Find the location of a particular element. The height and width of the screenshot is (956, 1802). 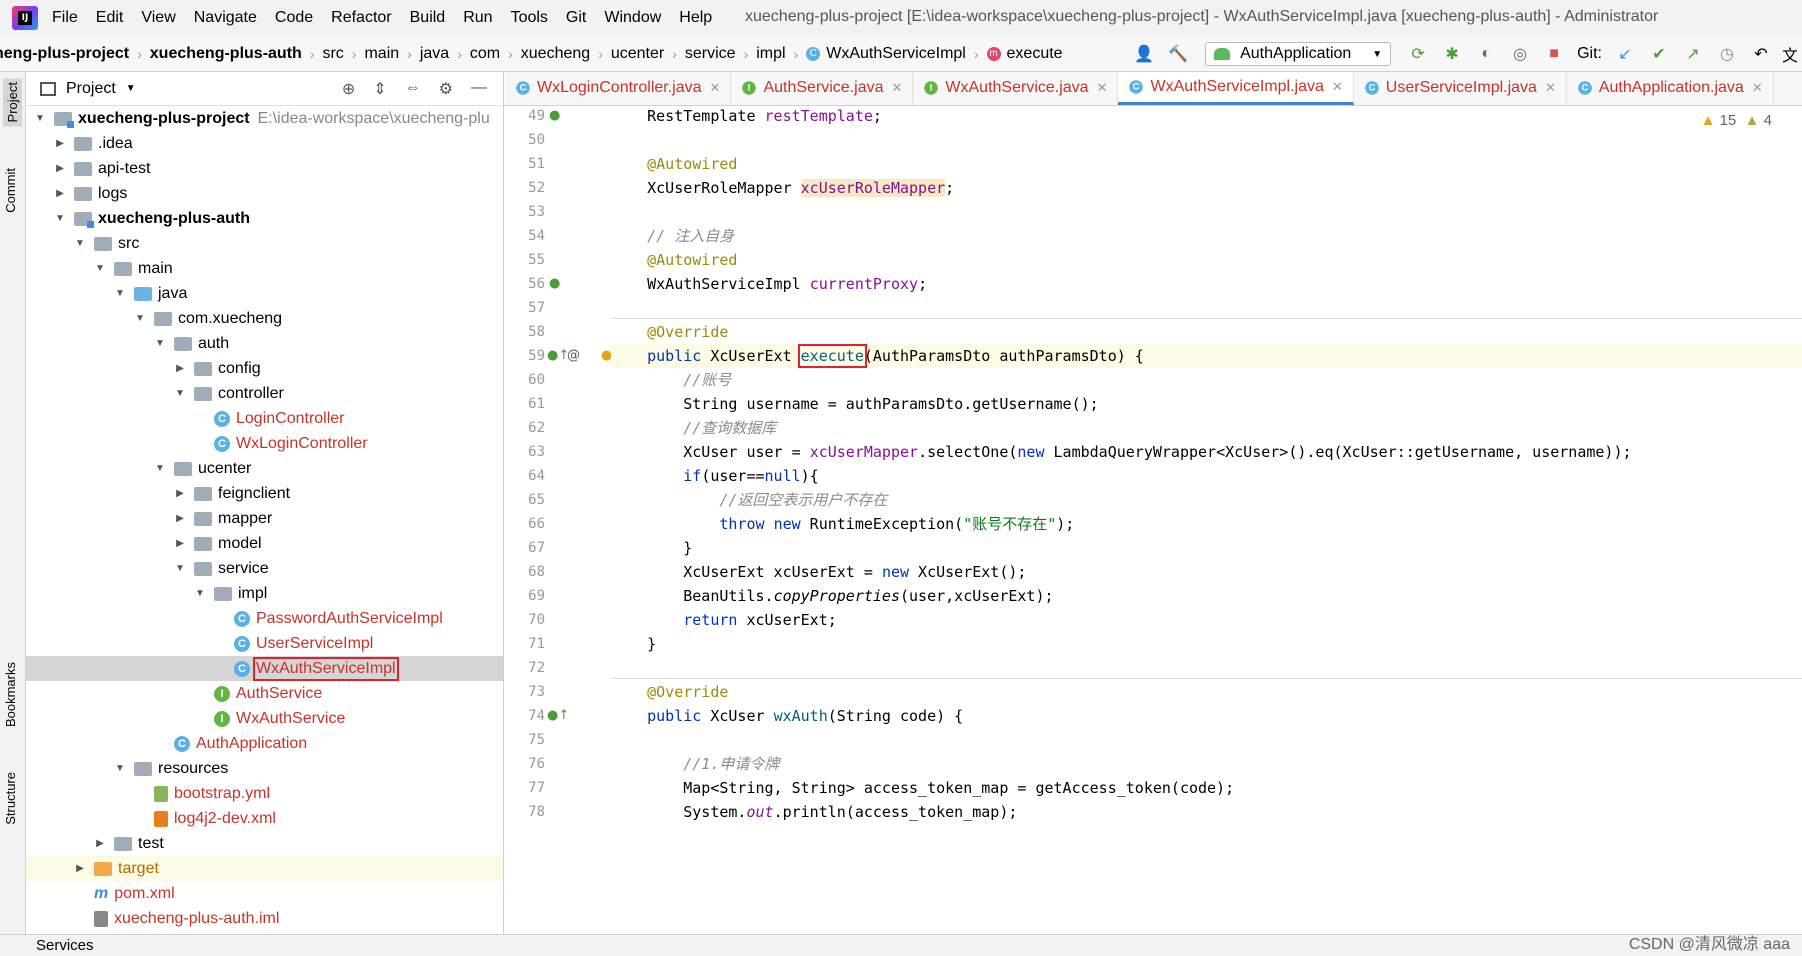

code-line: return xcUserExt; is located at coordinates (1206, 620).